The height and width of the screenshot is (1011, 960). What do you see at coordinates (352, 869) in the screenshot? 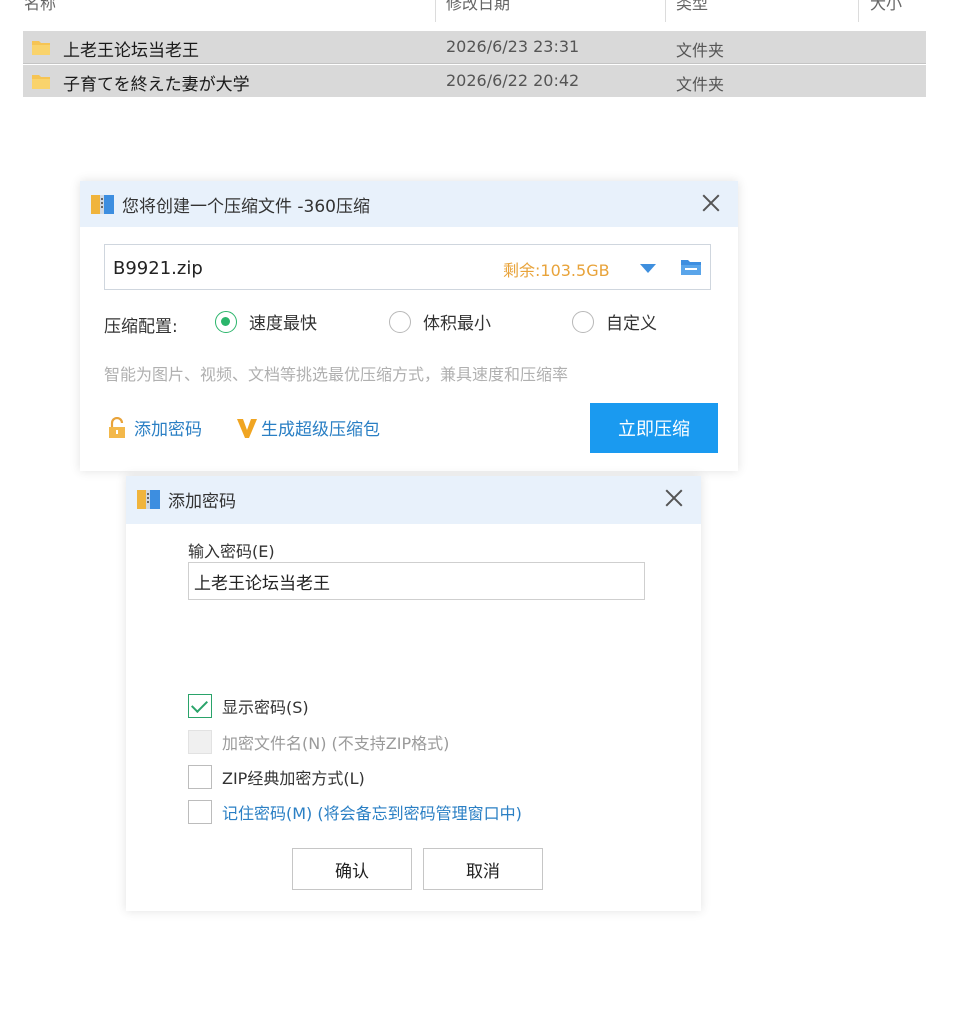
I see `confirm-button: 确认` at bounding box center [352, 869].